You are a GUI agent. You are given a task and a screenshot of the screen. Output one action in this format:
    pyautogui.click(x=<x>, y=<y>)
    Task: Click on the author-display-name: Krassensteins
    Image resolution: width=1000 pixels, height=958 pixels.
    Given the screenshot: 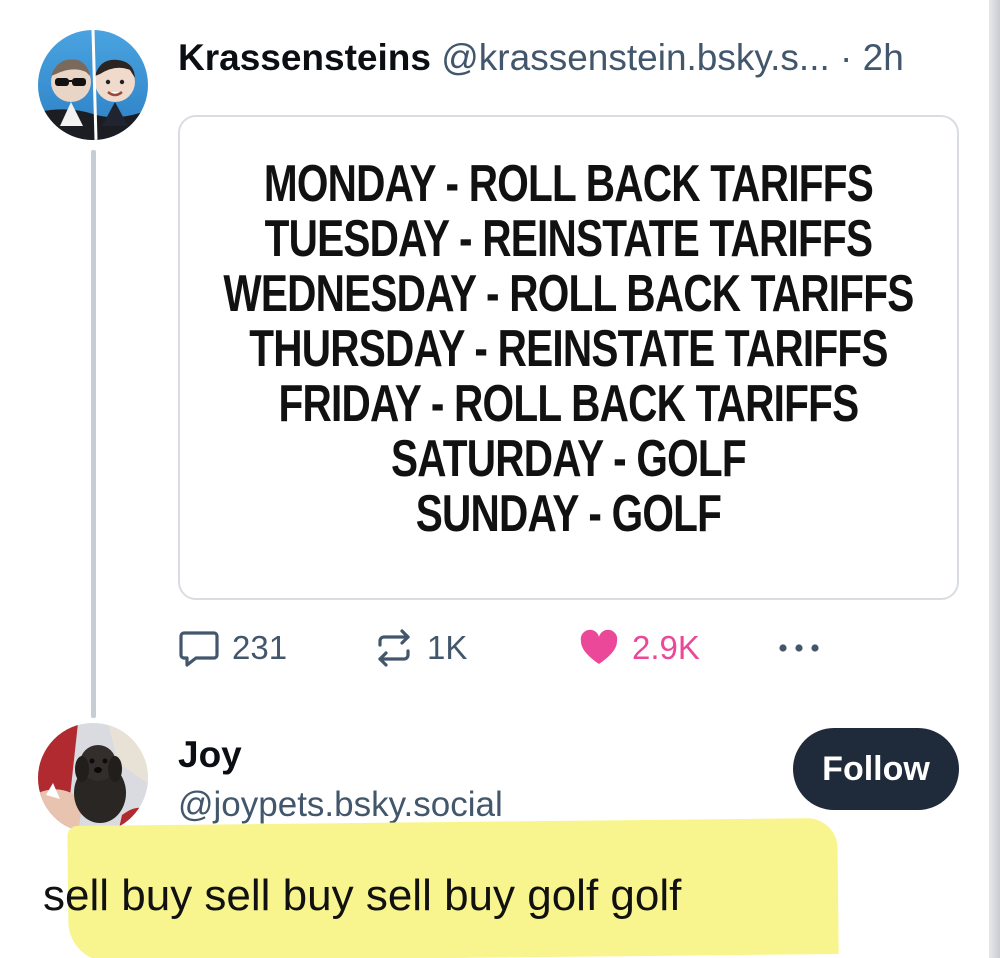 What is the action you would take?
    pyautogui.click(x=304, y=57)
    